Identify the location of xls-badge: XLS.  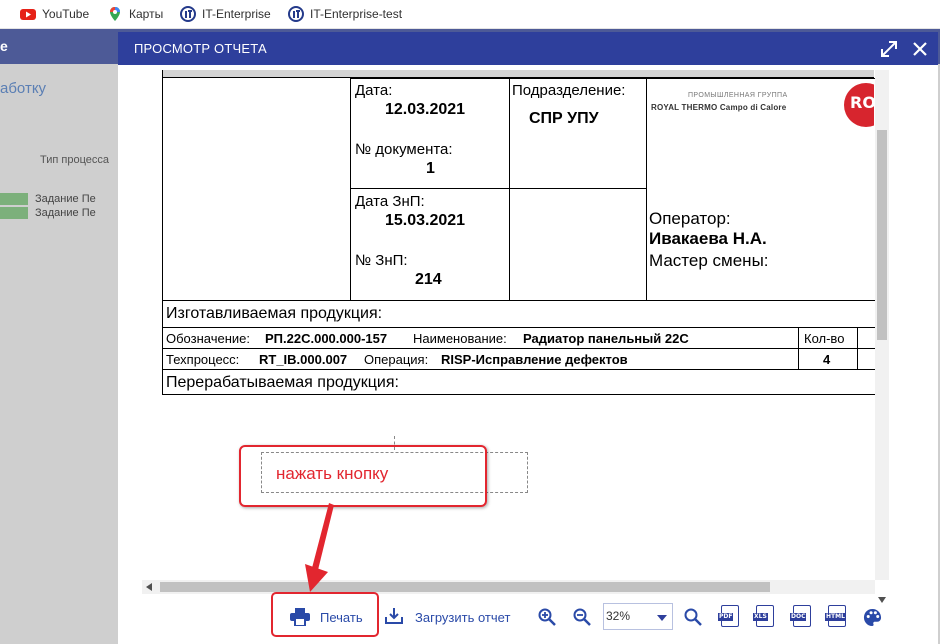
(760, 617).